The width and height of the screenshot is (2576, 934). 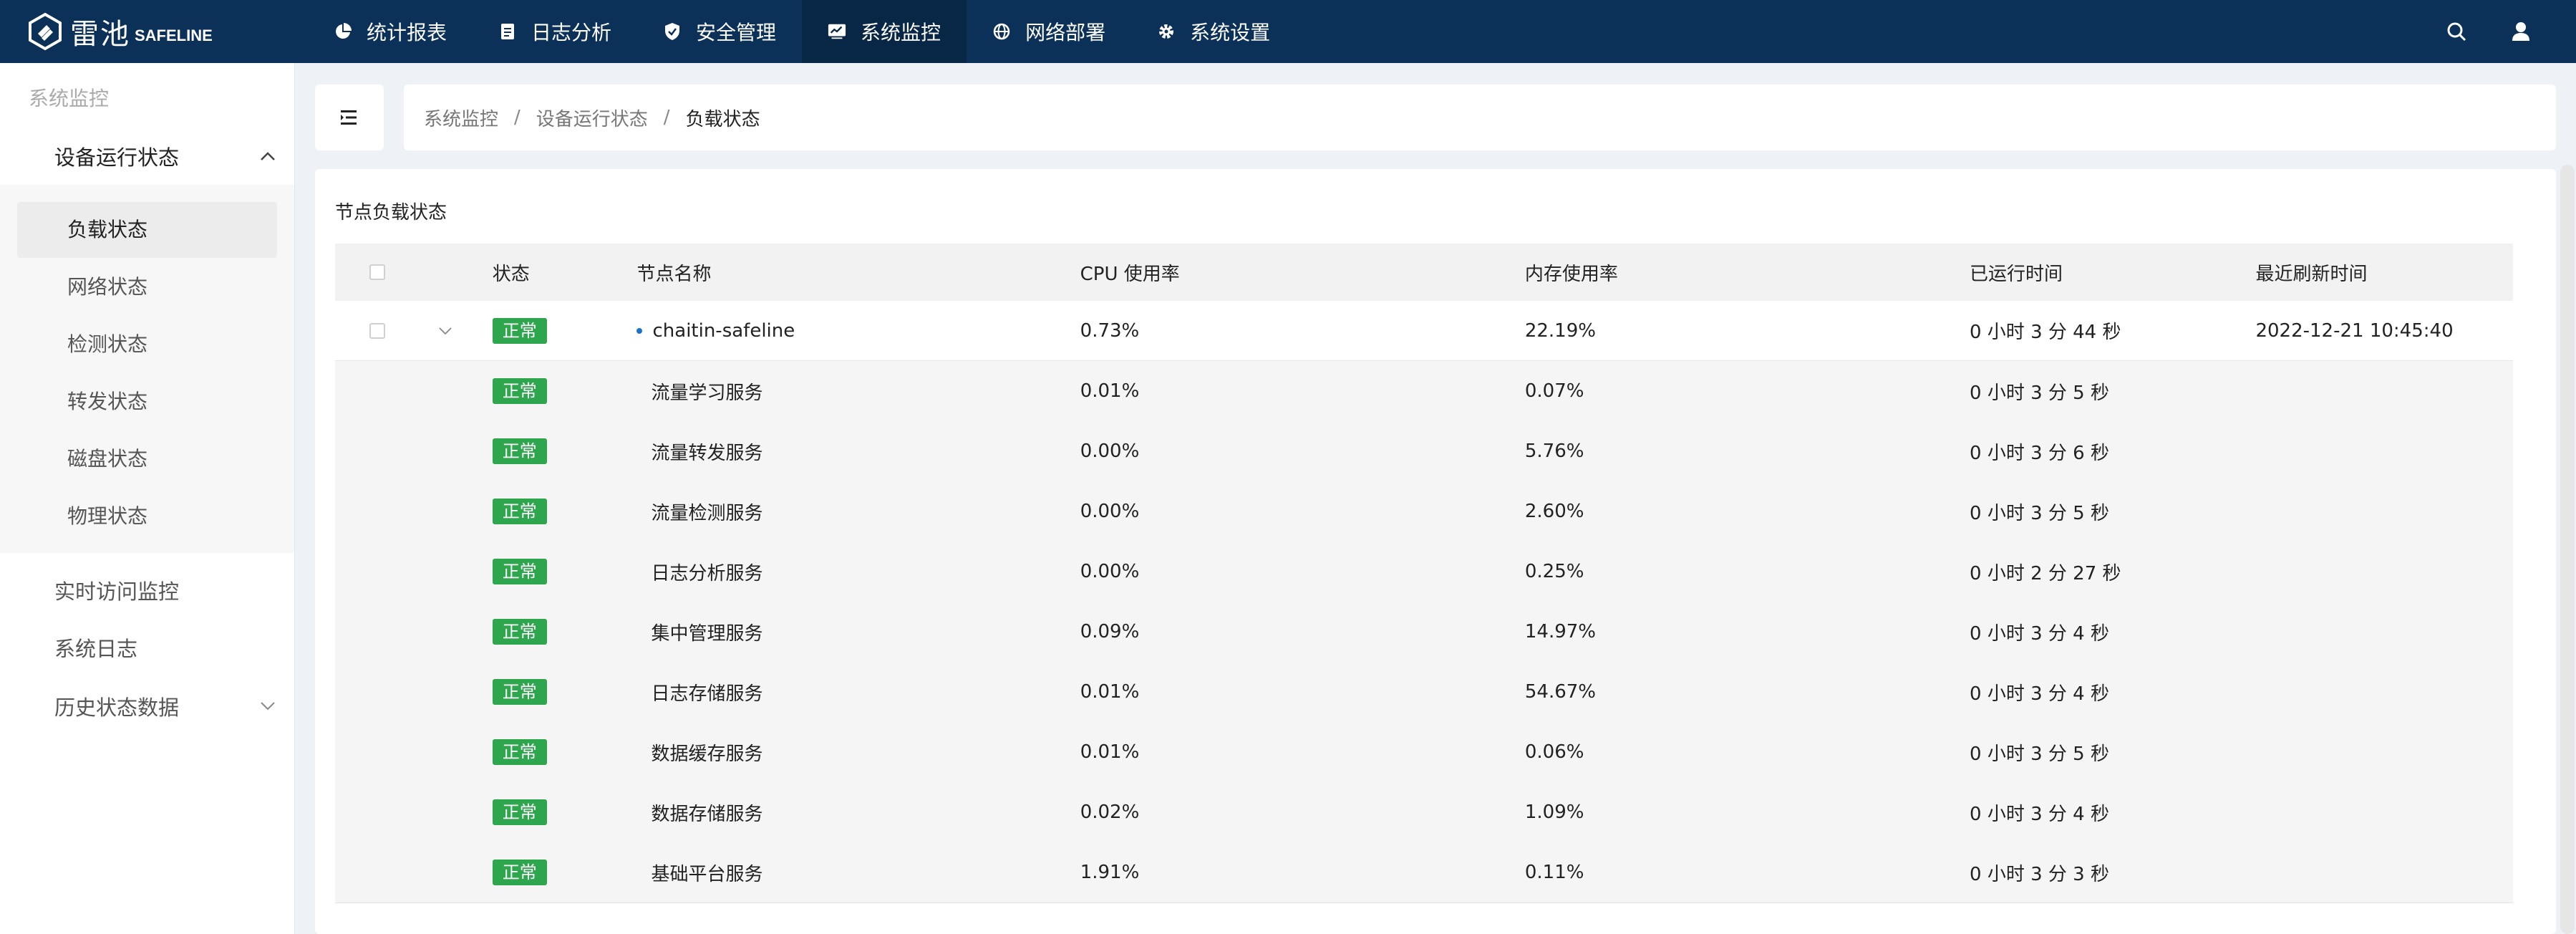 I want to click on breadcrumb-current: 负载状态, so click(x=722, y=119).